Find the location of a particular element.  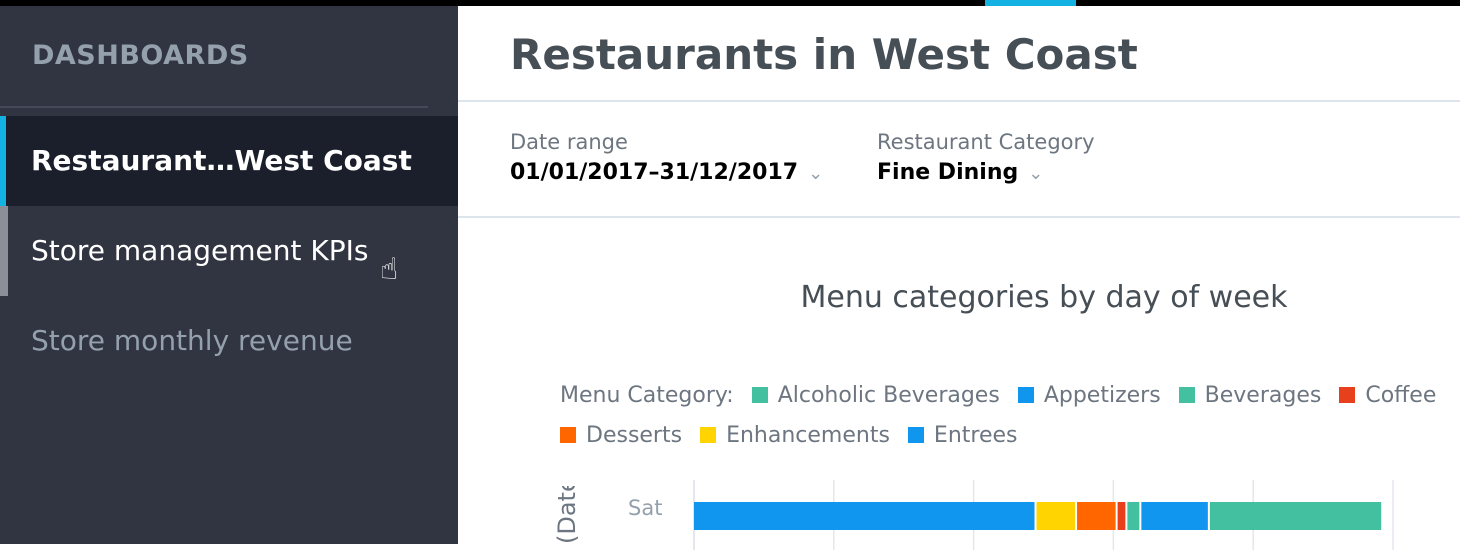

legend-item: Alcoholic Beverages is located at coordinates (875, 396).